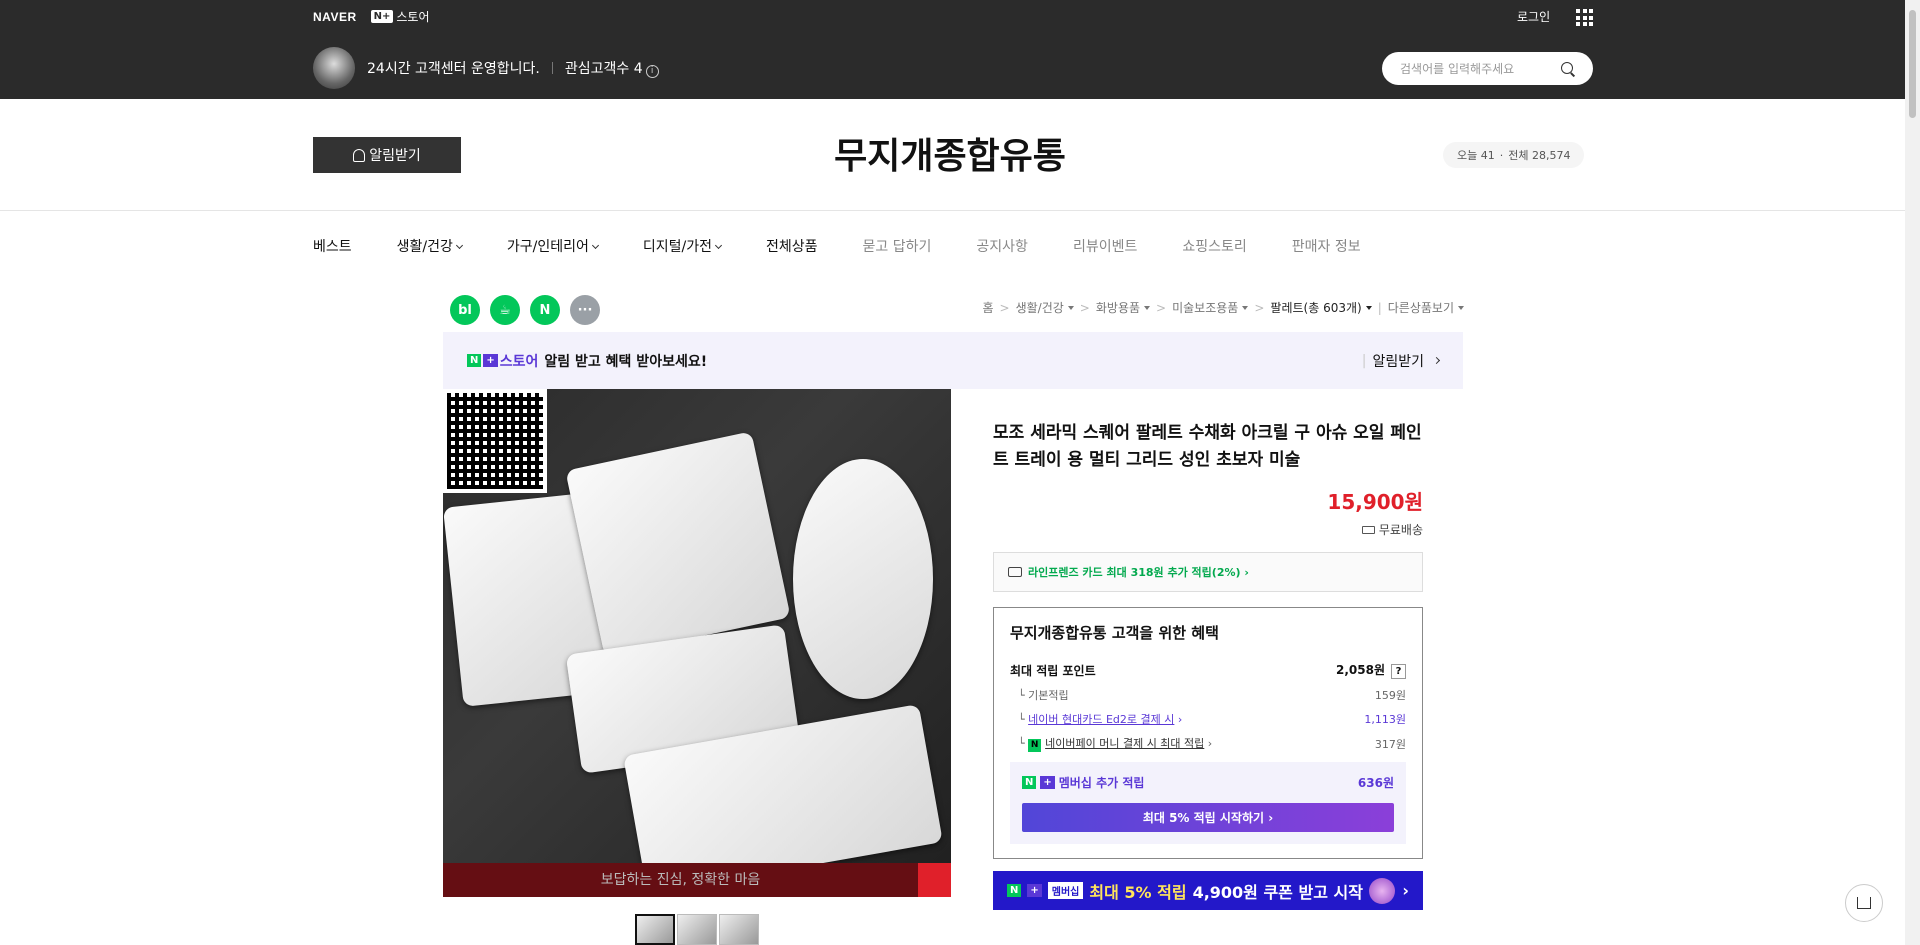  Describe the element at coordinates (1912, 64) in the screenshot. I see `scroll-thumb` at that location.